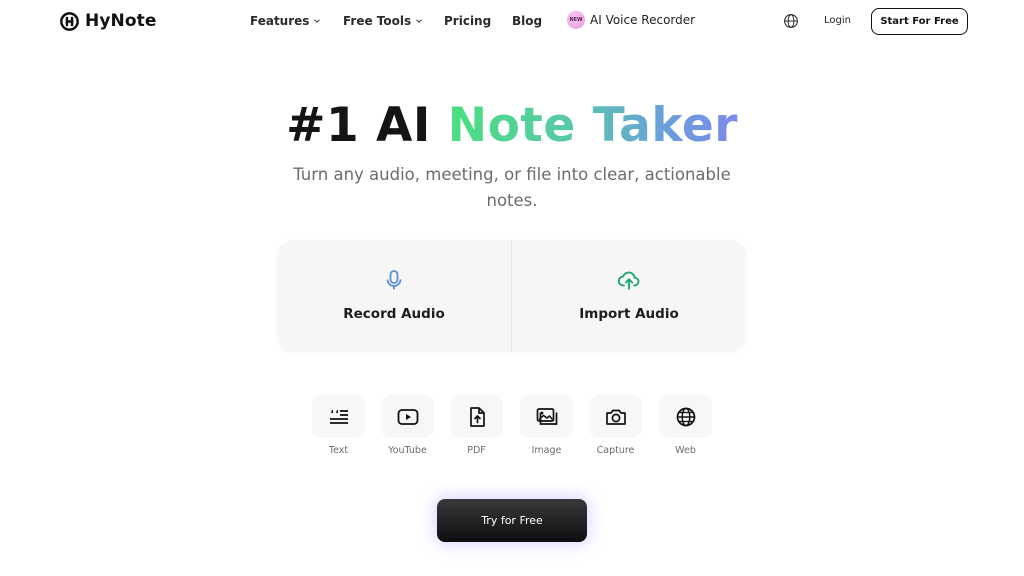 This screenshot has width=1024, height=576. I want to click on nav-ai-voice-recorder: NEW AI Voice Recorder, so click(631, 20).